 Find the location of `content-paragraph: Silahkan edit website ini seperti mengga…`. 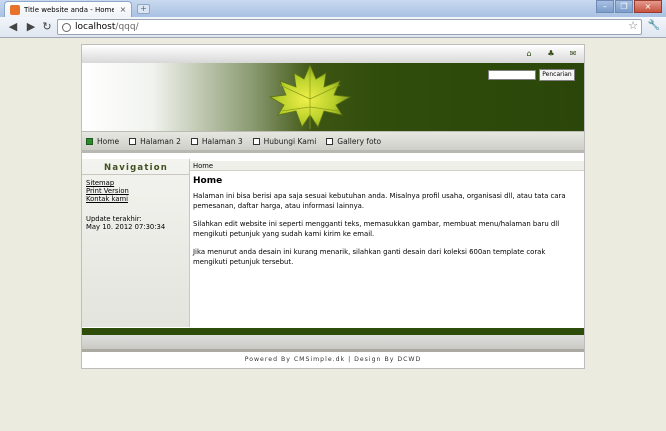

content-paragraph: Silahkan edit website ini seperti mengga… is located at coordinates (376, 229).